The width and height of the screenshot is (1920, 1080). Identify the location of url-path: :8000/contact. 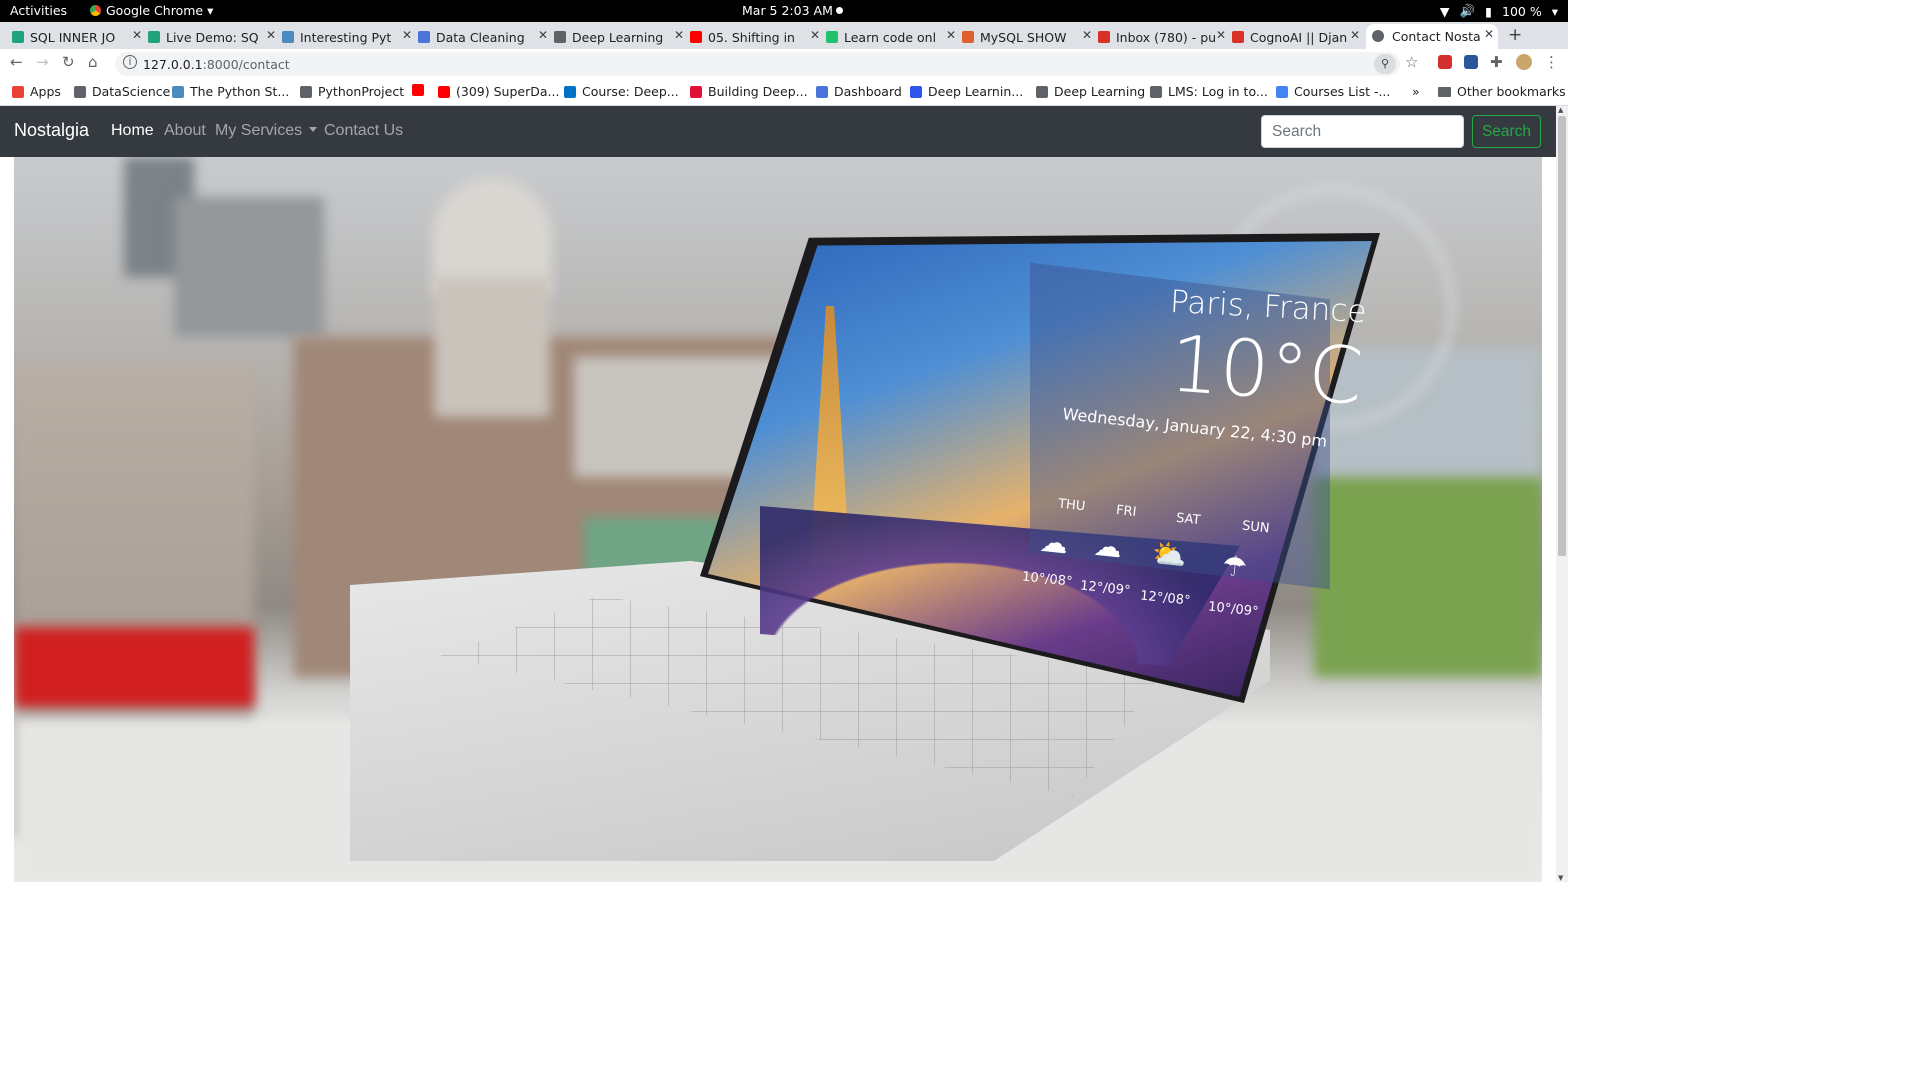
(246, 64).